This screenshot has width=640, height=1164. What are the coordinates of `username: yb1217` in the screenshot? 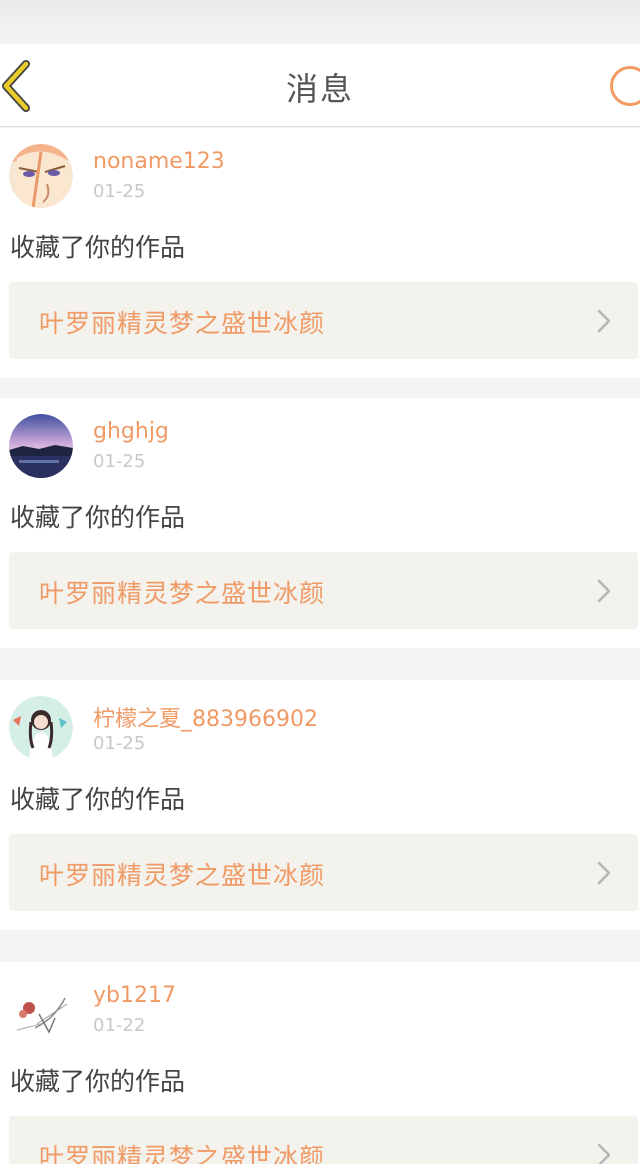 It's located at (134, 995).